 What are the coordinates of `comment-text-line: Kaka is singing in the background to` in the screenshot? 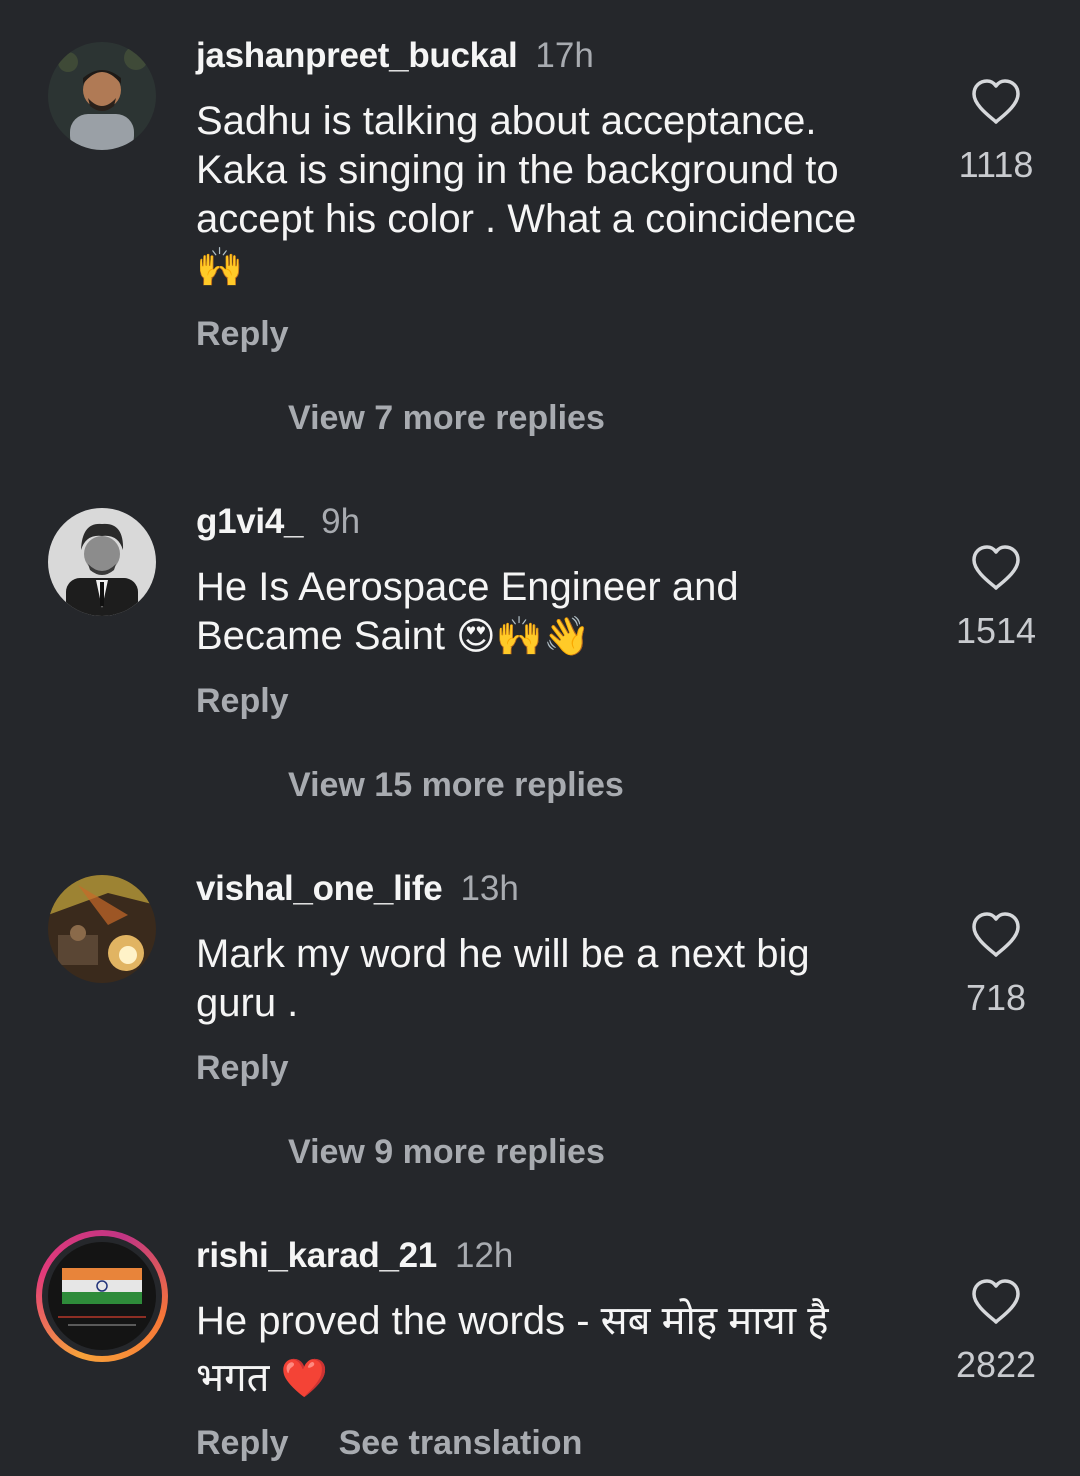 It's located at (517, 170).